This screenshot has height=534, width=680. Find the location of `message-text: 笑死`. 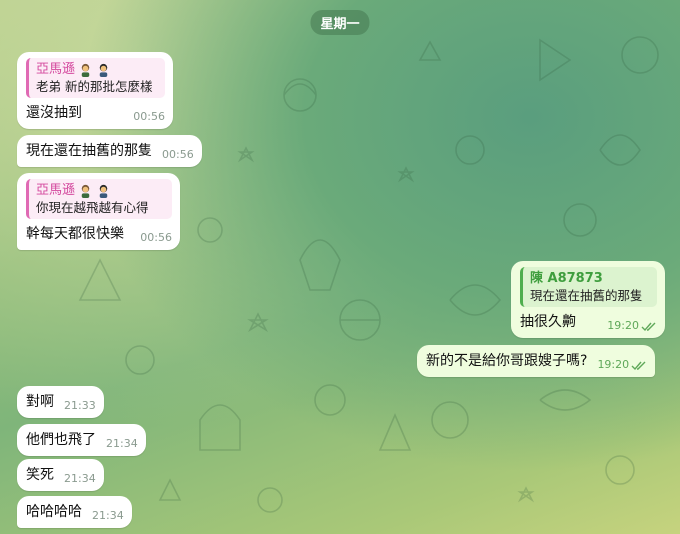

message-text: 笑死 is located at coordinates (40, 475).